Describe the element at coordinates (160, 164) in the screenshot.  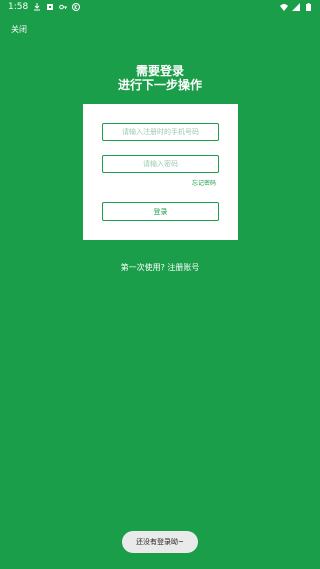
I see `password-input` at that location.